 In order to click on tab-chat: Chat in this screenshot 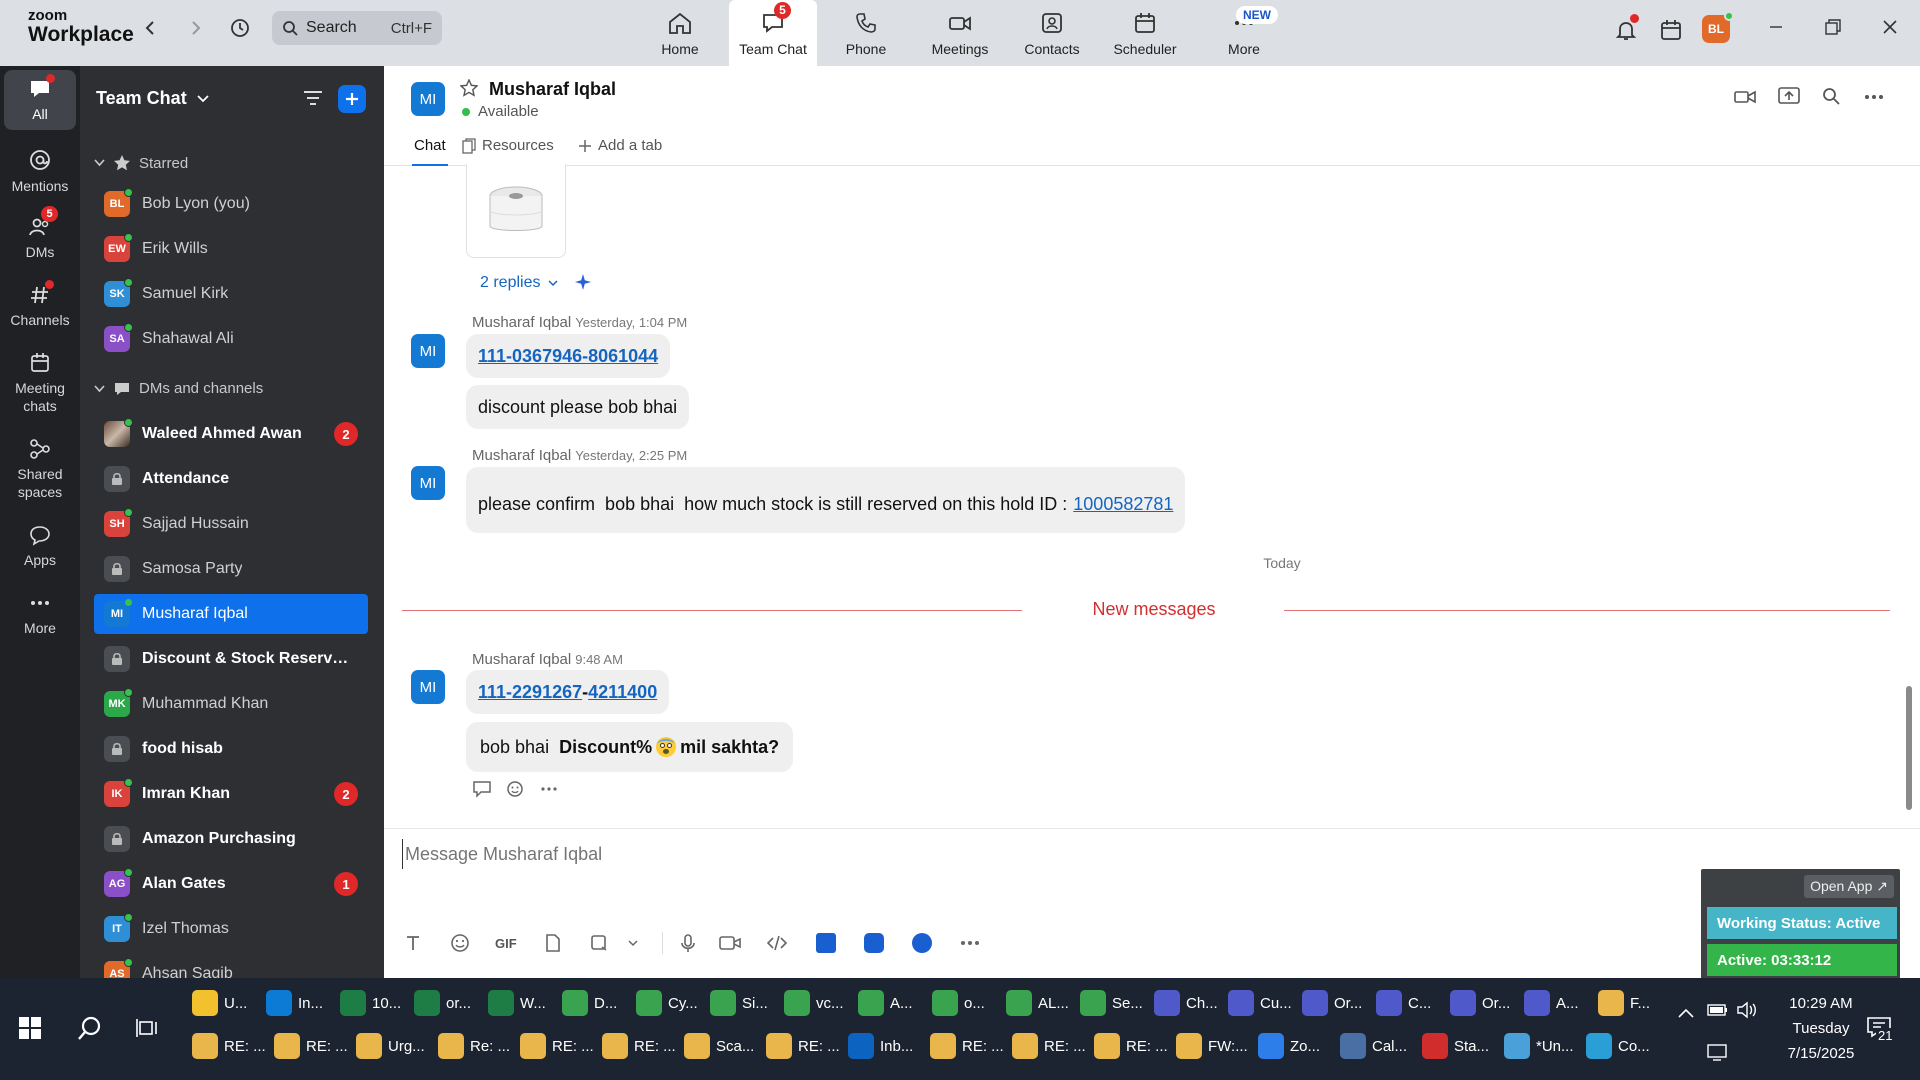, I will do `click(430, 151)`.